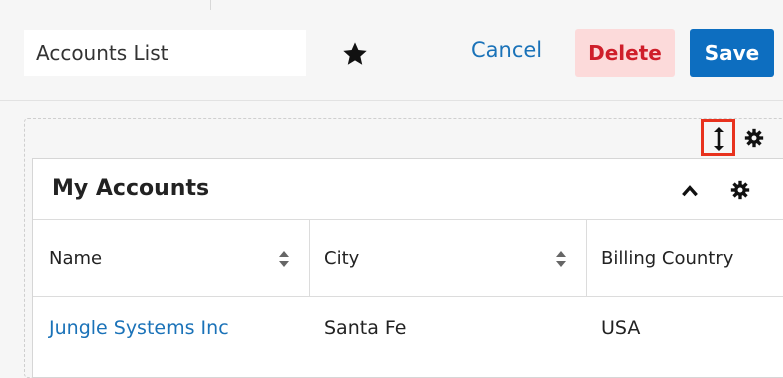  What do you see at coordinates (210, 5) in the screenshot?
I see `divider` at bounding box center [210, 5].